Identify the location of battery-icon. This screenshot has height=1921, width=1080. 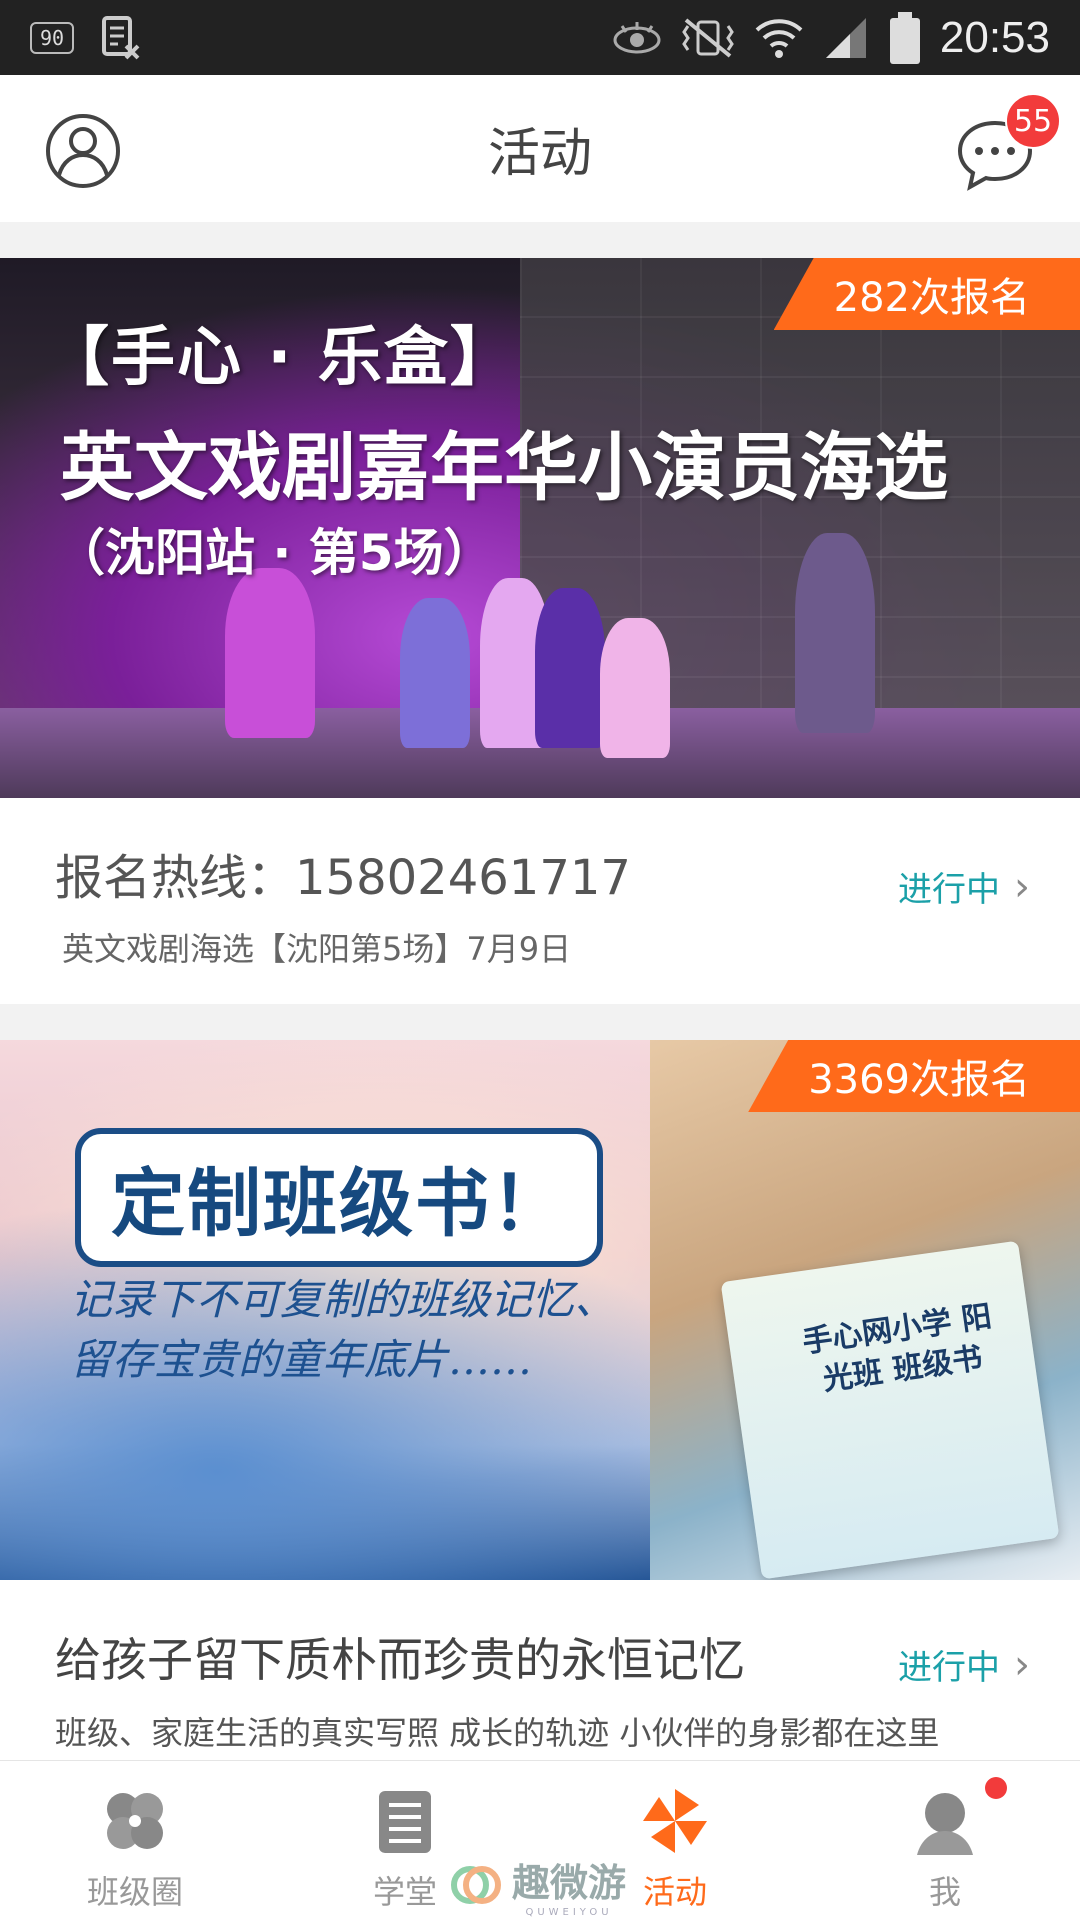
(905, 38).